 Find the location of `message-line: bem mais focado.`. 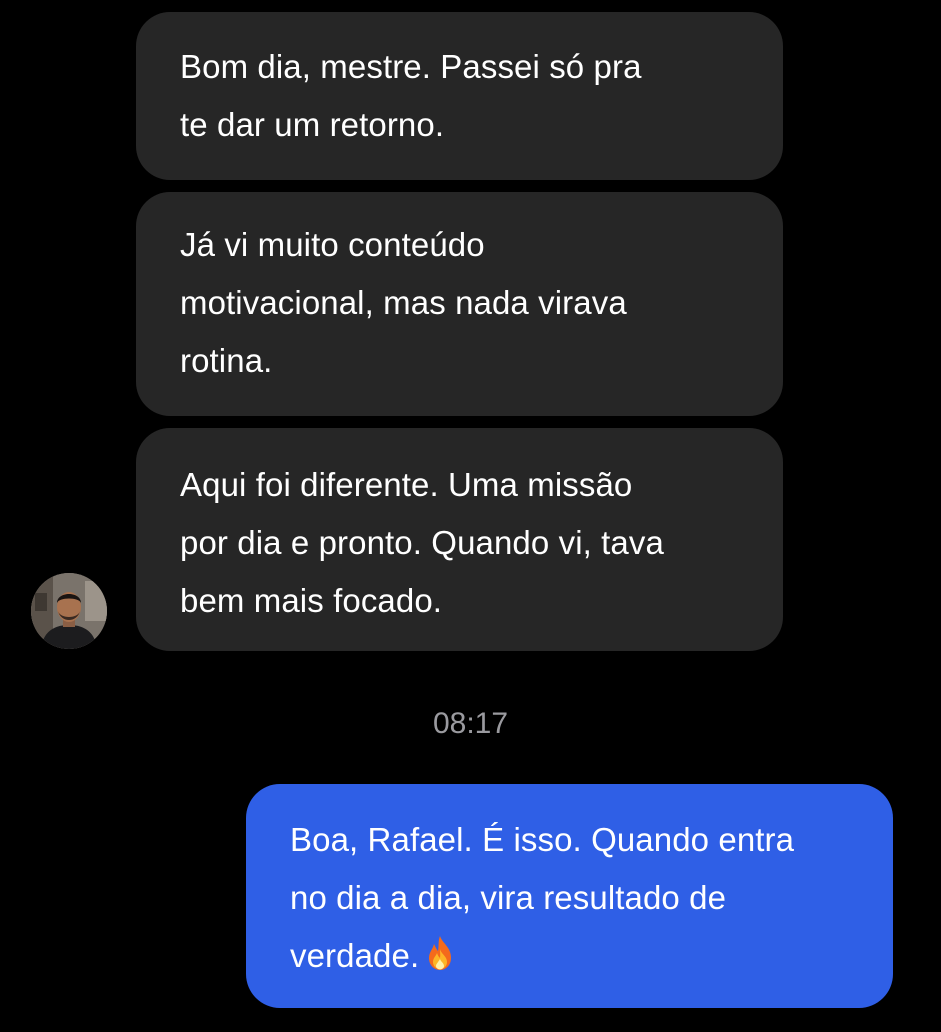

message-line: bem mais focado. is located at coordinates (311, 600).